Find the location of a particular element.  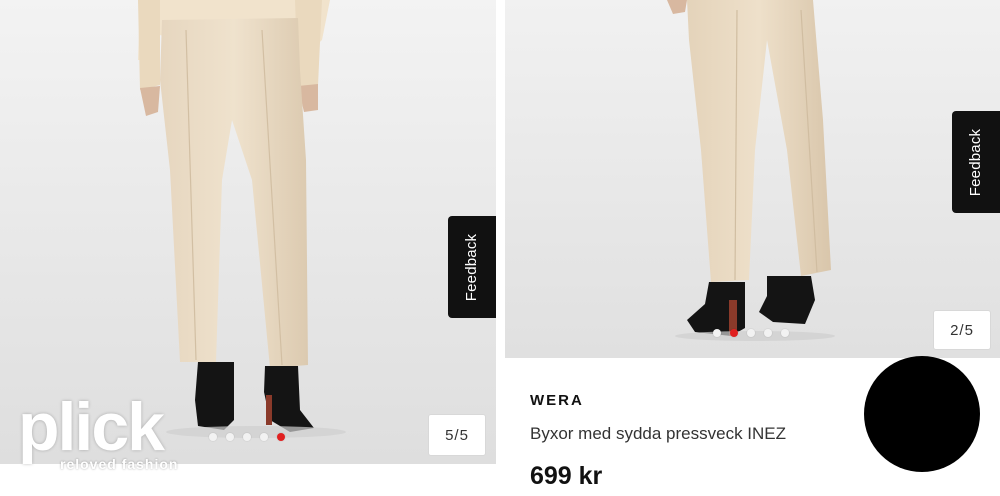

logo-tagline: reloved fashion is located at coordinates (119, 464).